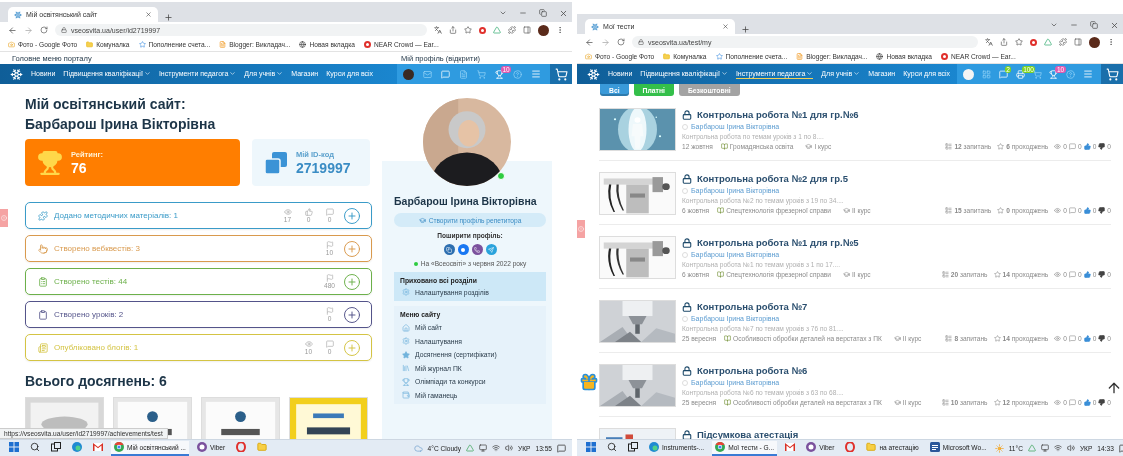 The image size is (1123, 456). What do you see at coordinates (1020, 74) in the screenshot?
I see `printer-icon` at bounding box center [1020, 74].